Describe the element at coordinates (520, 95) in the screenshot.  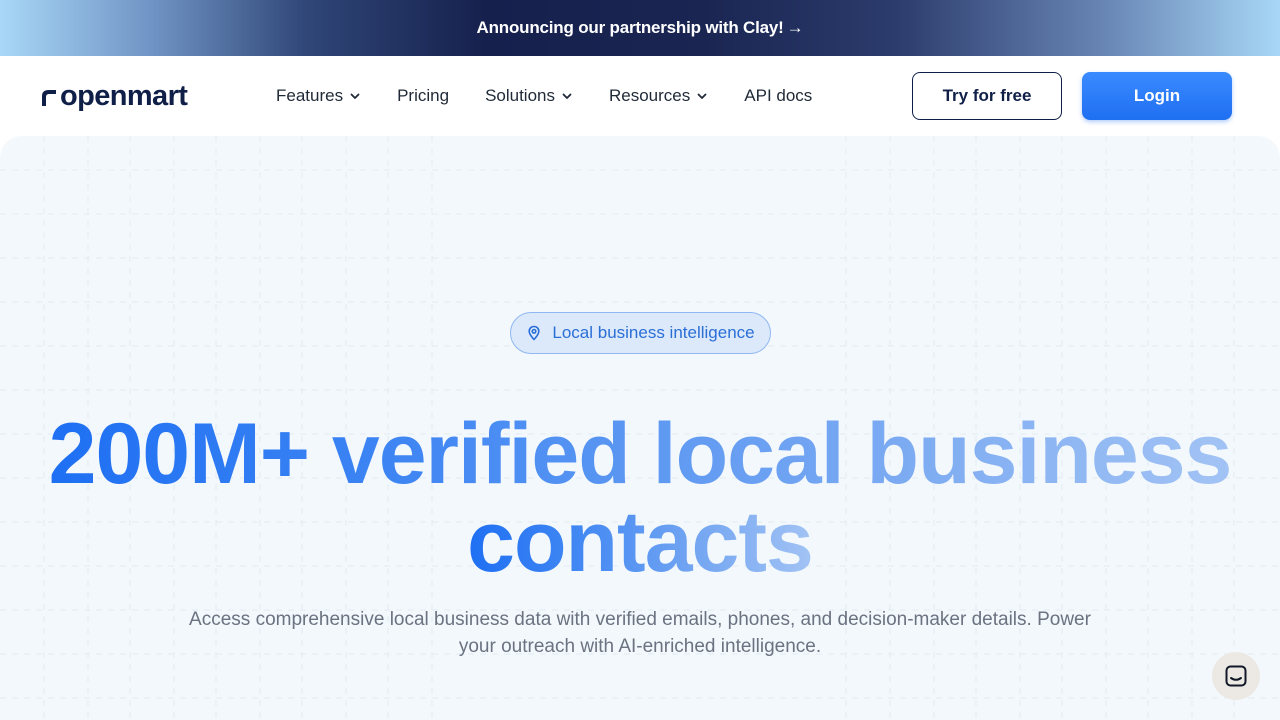
I see `nav-item-label: Solutions` at that location.